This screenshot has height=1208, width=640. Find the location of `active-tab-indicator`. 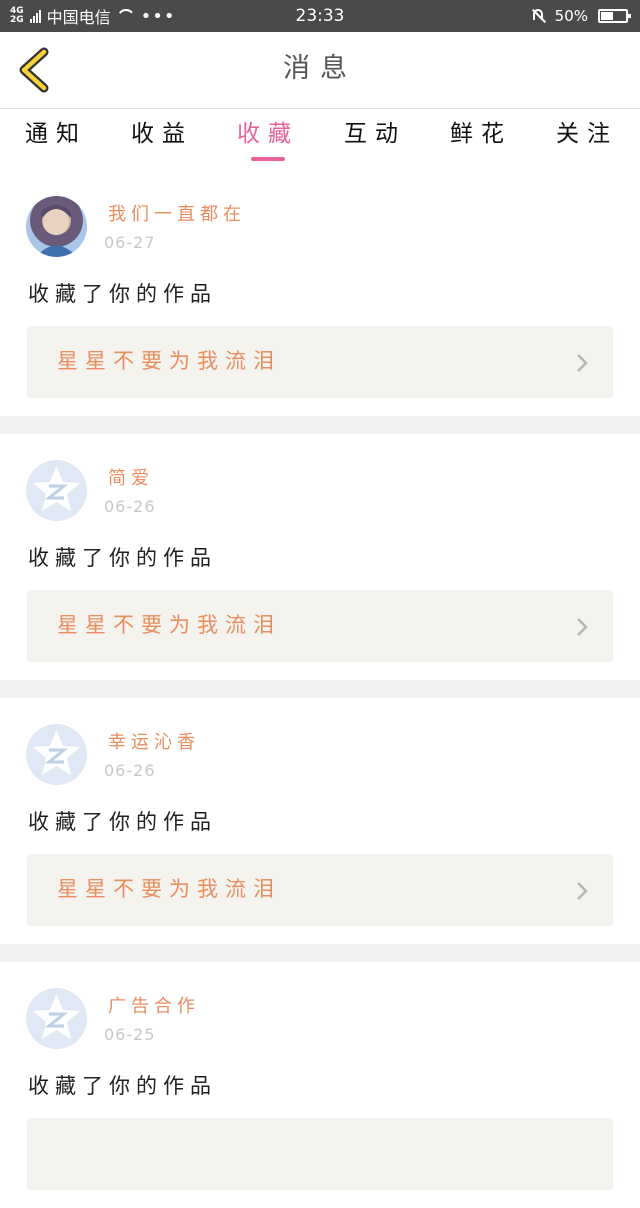

active-tab-indicator is located at coordinates (268, 159).